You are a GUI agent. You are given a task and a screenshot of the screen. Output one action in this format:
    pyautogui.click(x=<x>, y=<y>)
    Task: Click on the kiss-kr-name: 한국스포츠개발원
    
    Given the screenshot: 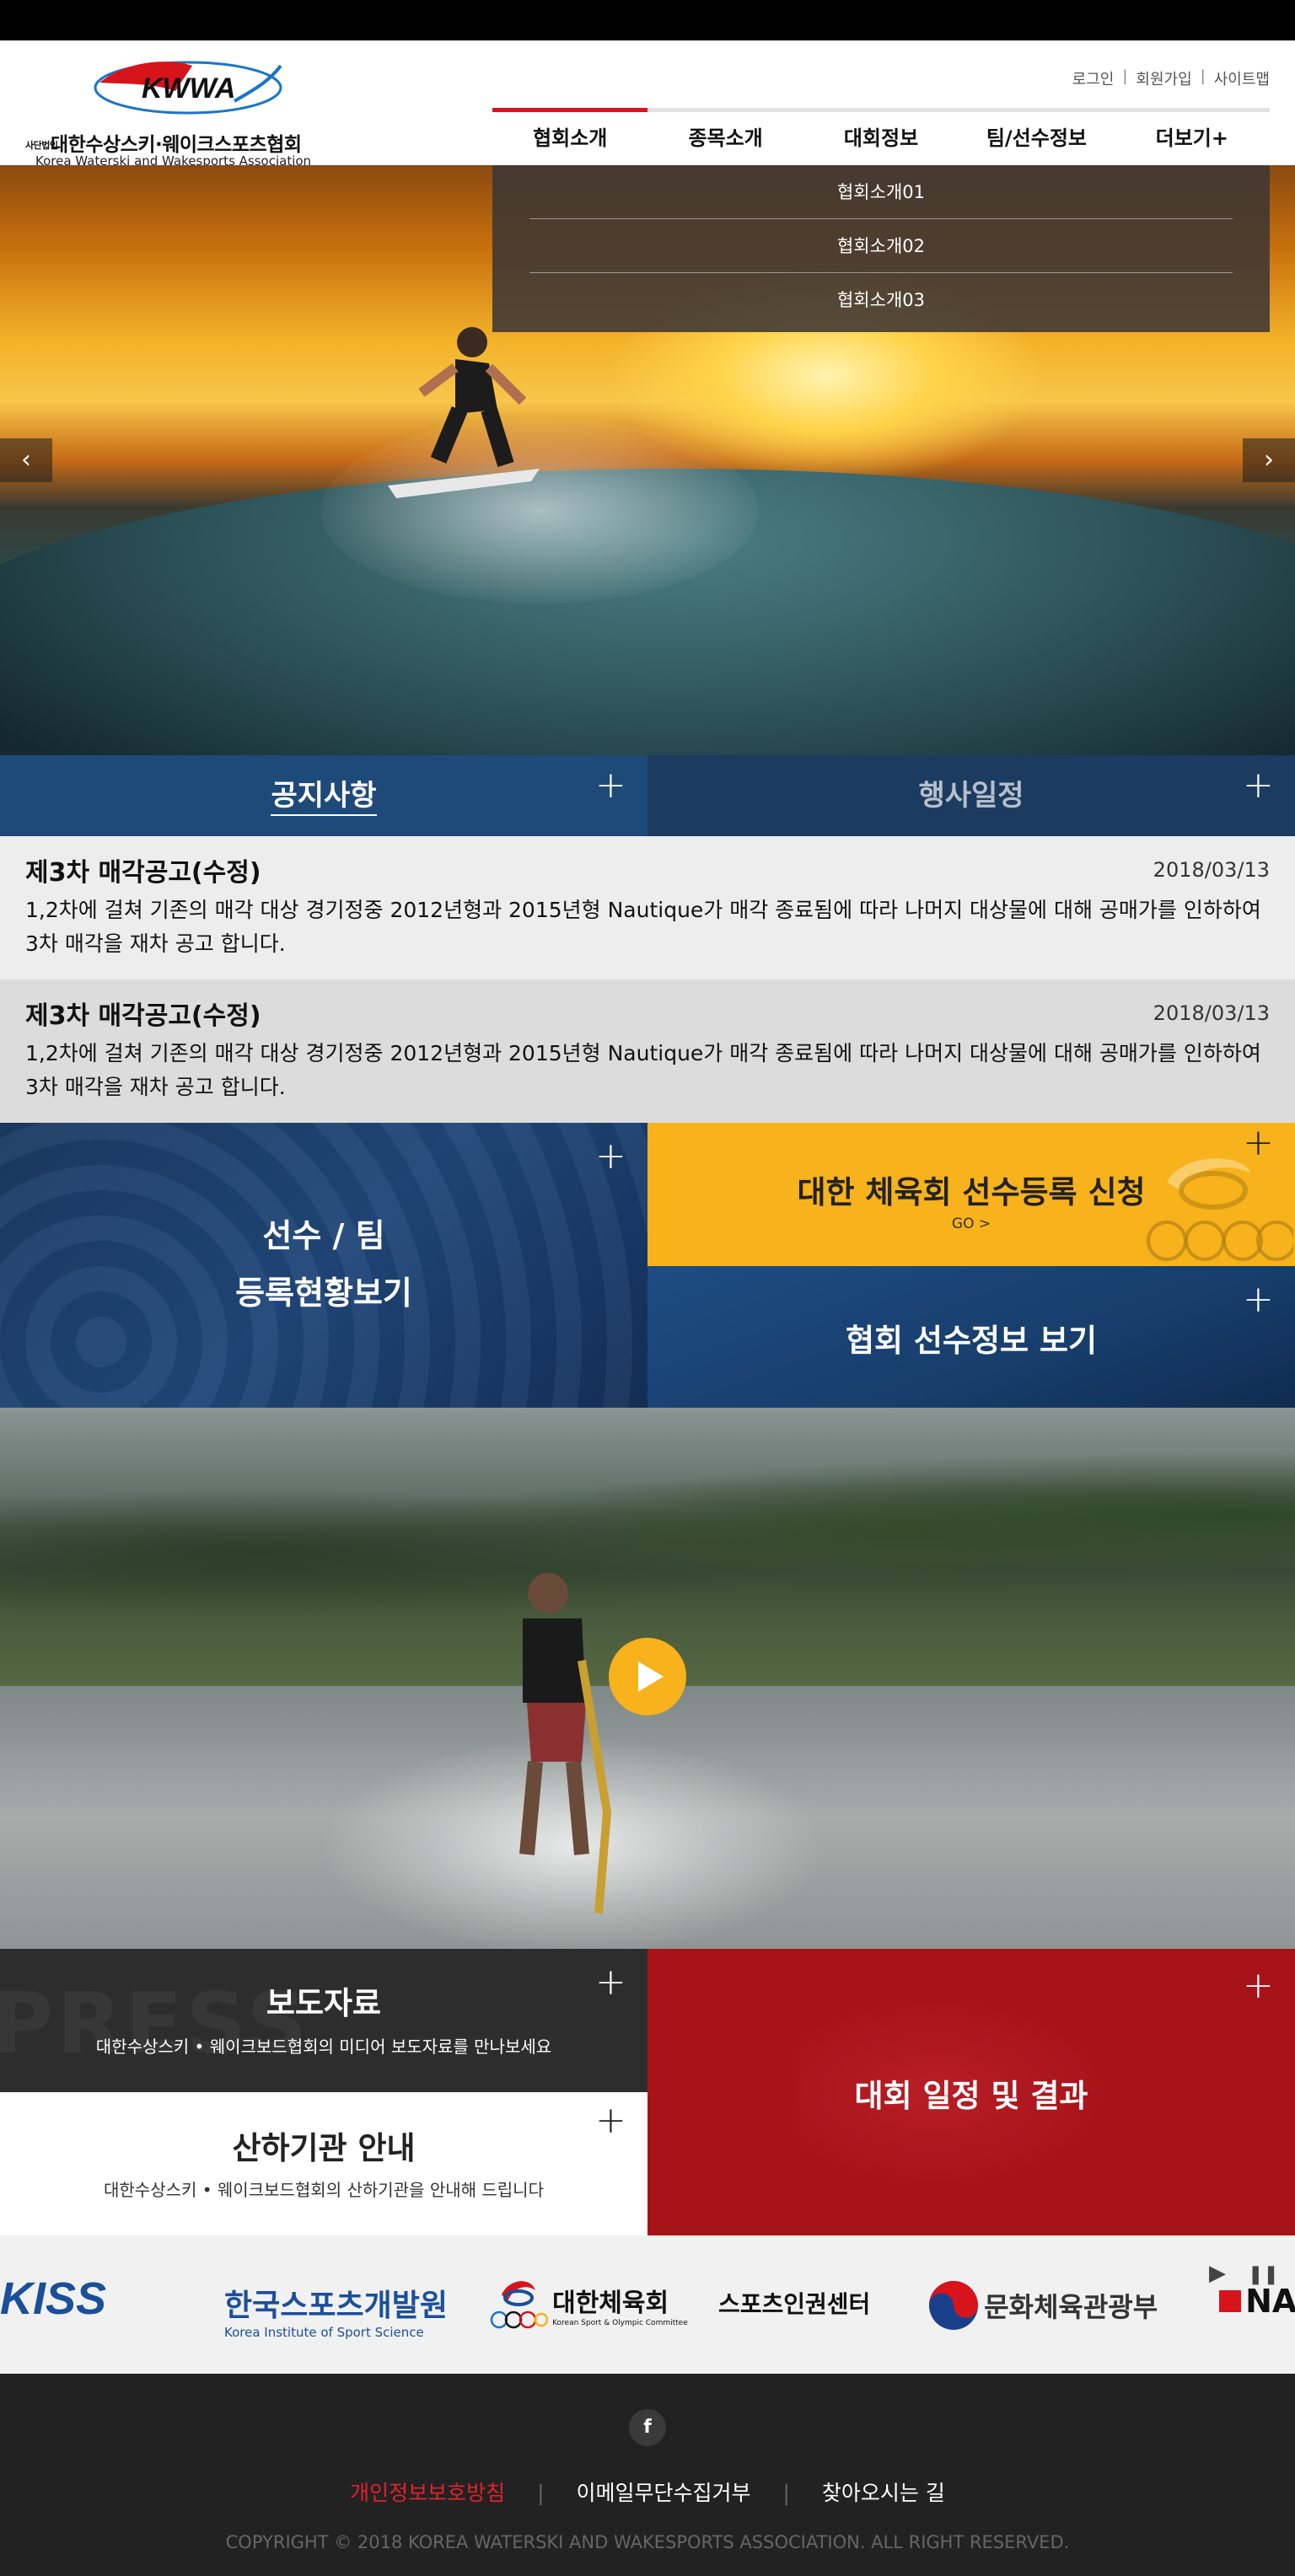 What is the action you would take?
    pyautogui.click(x=336, y=2306)
    